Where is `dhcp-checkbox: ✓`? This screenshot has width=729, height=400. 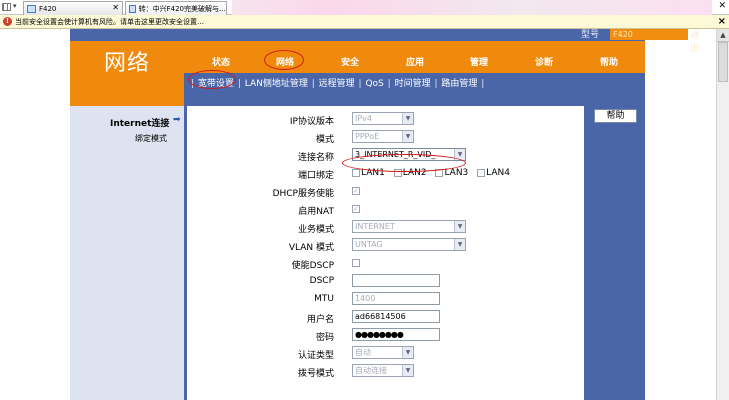
dhcp-checkbox: ✓ is located at coordinates (356, 190).